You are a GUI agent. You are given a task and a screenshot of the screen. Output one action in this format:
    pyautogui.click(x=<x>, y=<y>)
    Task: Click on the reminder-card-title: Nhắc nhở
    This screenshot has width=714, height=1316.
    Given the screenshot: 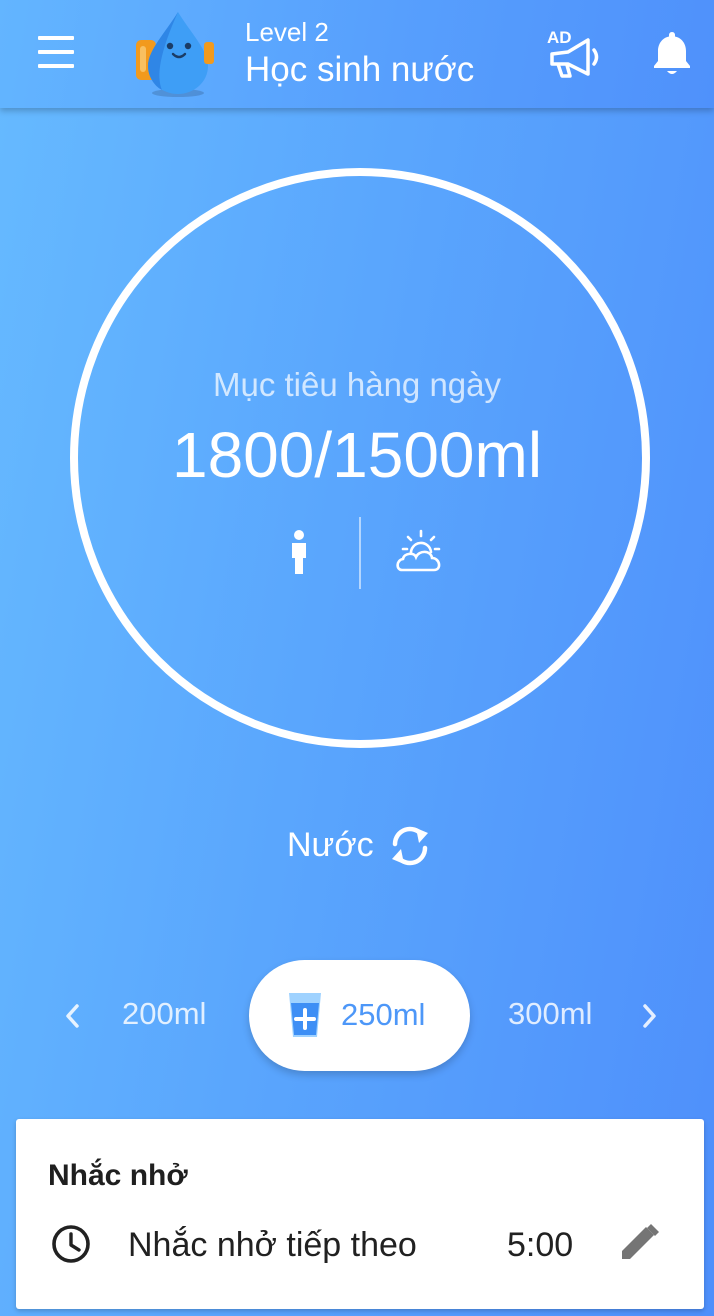 What is the action you would take?
    pyautogui.click(x=118, y=1175)
    